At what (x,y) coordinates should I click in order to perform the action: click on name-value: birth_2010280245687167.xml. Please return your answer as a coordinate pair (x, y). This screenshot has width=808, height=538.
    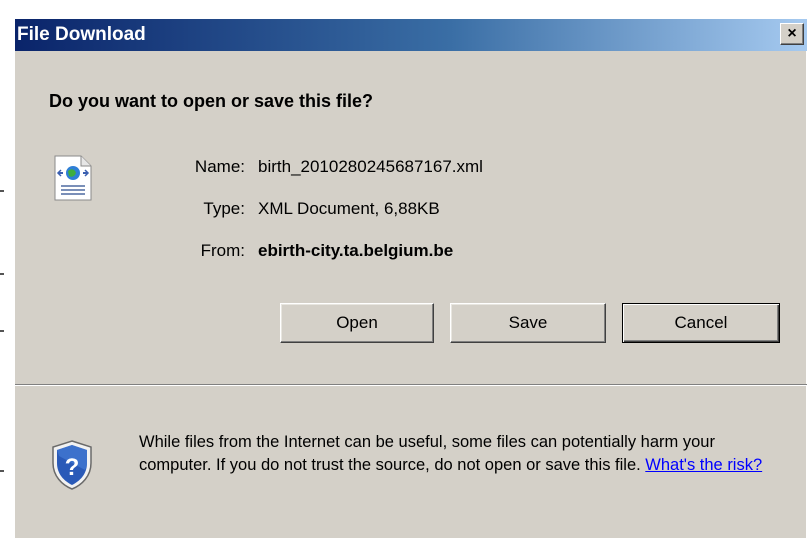
    Looking at the image, I should click on (370, 166).